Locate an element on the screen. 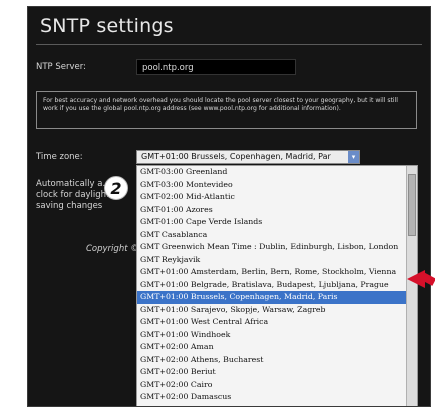  ntp-server-input: pool.ntp.org is located at coordinates (216, 67).